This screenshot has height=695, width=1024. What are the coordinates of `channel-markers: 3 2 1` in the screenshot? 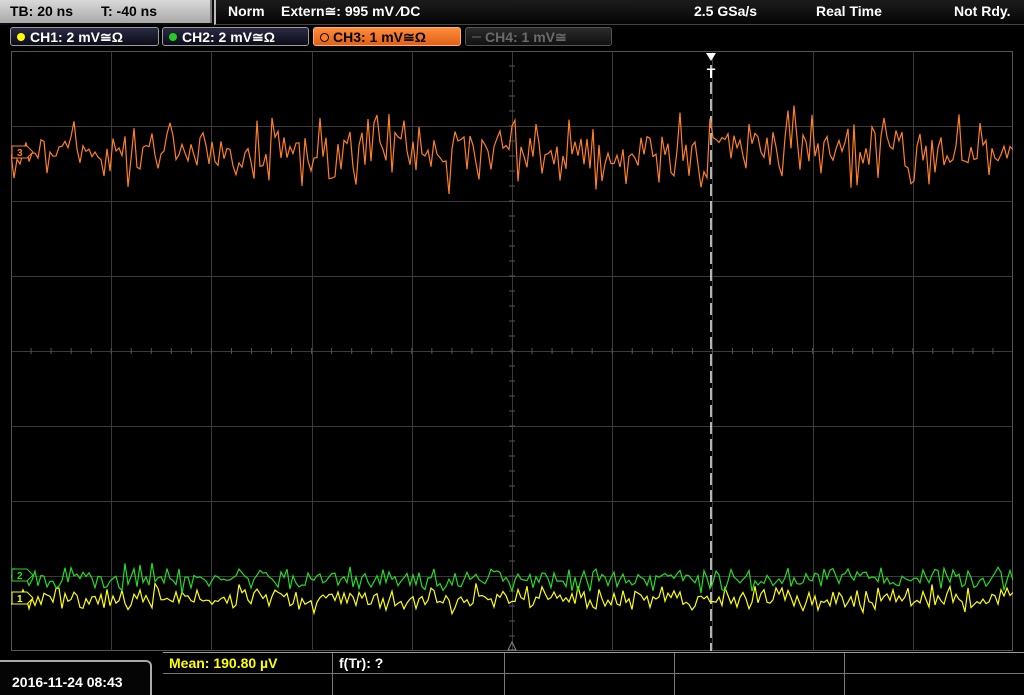 It's located at (22, 375).